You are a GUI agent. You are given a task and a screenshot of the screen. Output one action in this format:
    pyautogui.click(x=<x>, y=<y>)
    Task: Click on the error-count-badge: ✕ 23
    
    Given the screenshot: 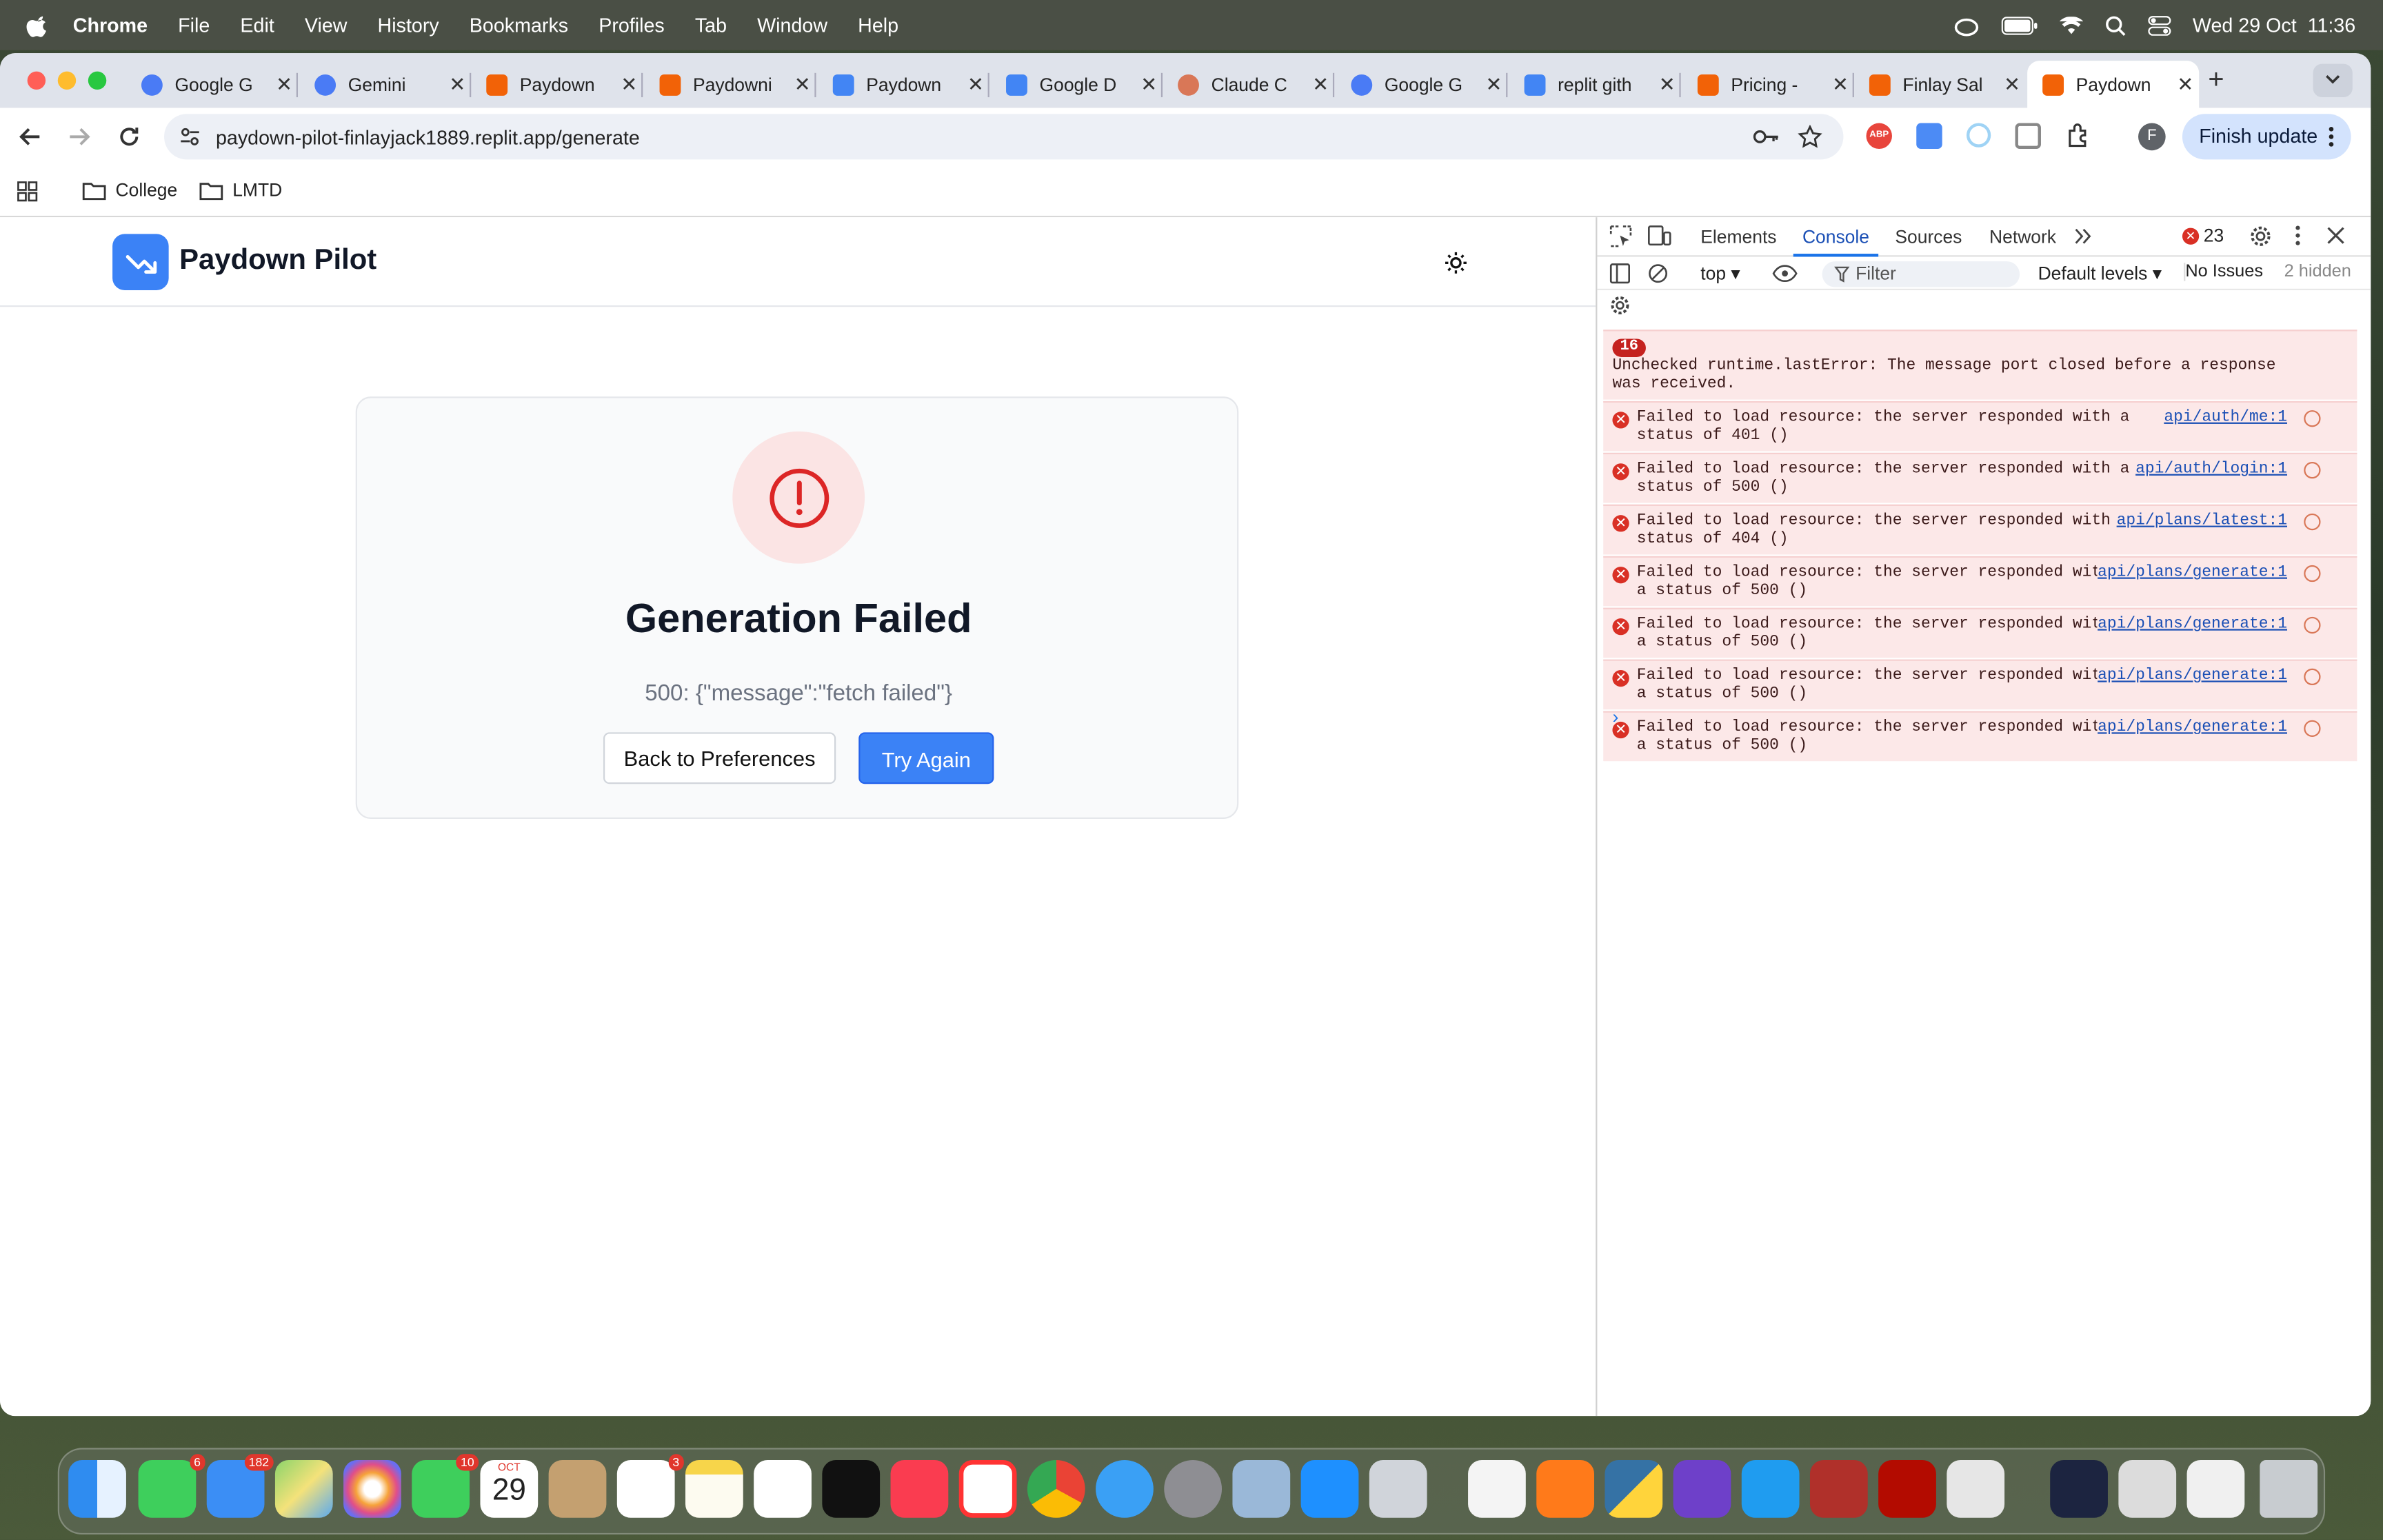 What is the action you would take?
    pyautogui.click(x=2203, y=236)
    